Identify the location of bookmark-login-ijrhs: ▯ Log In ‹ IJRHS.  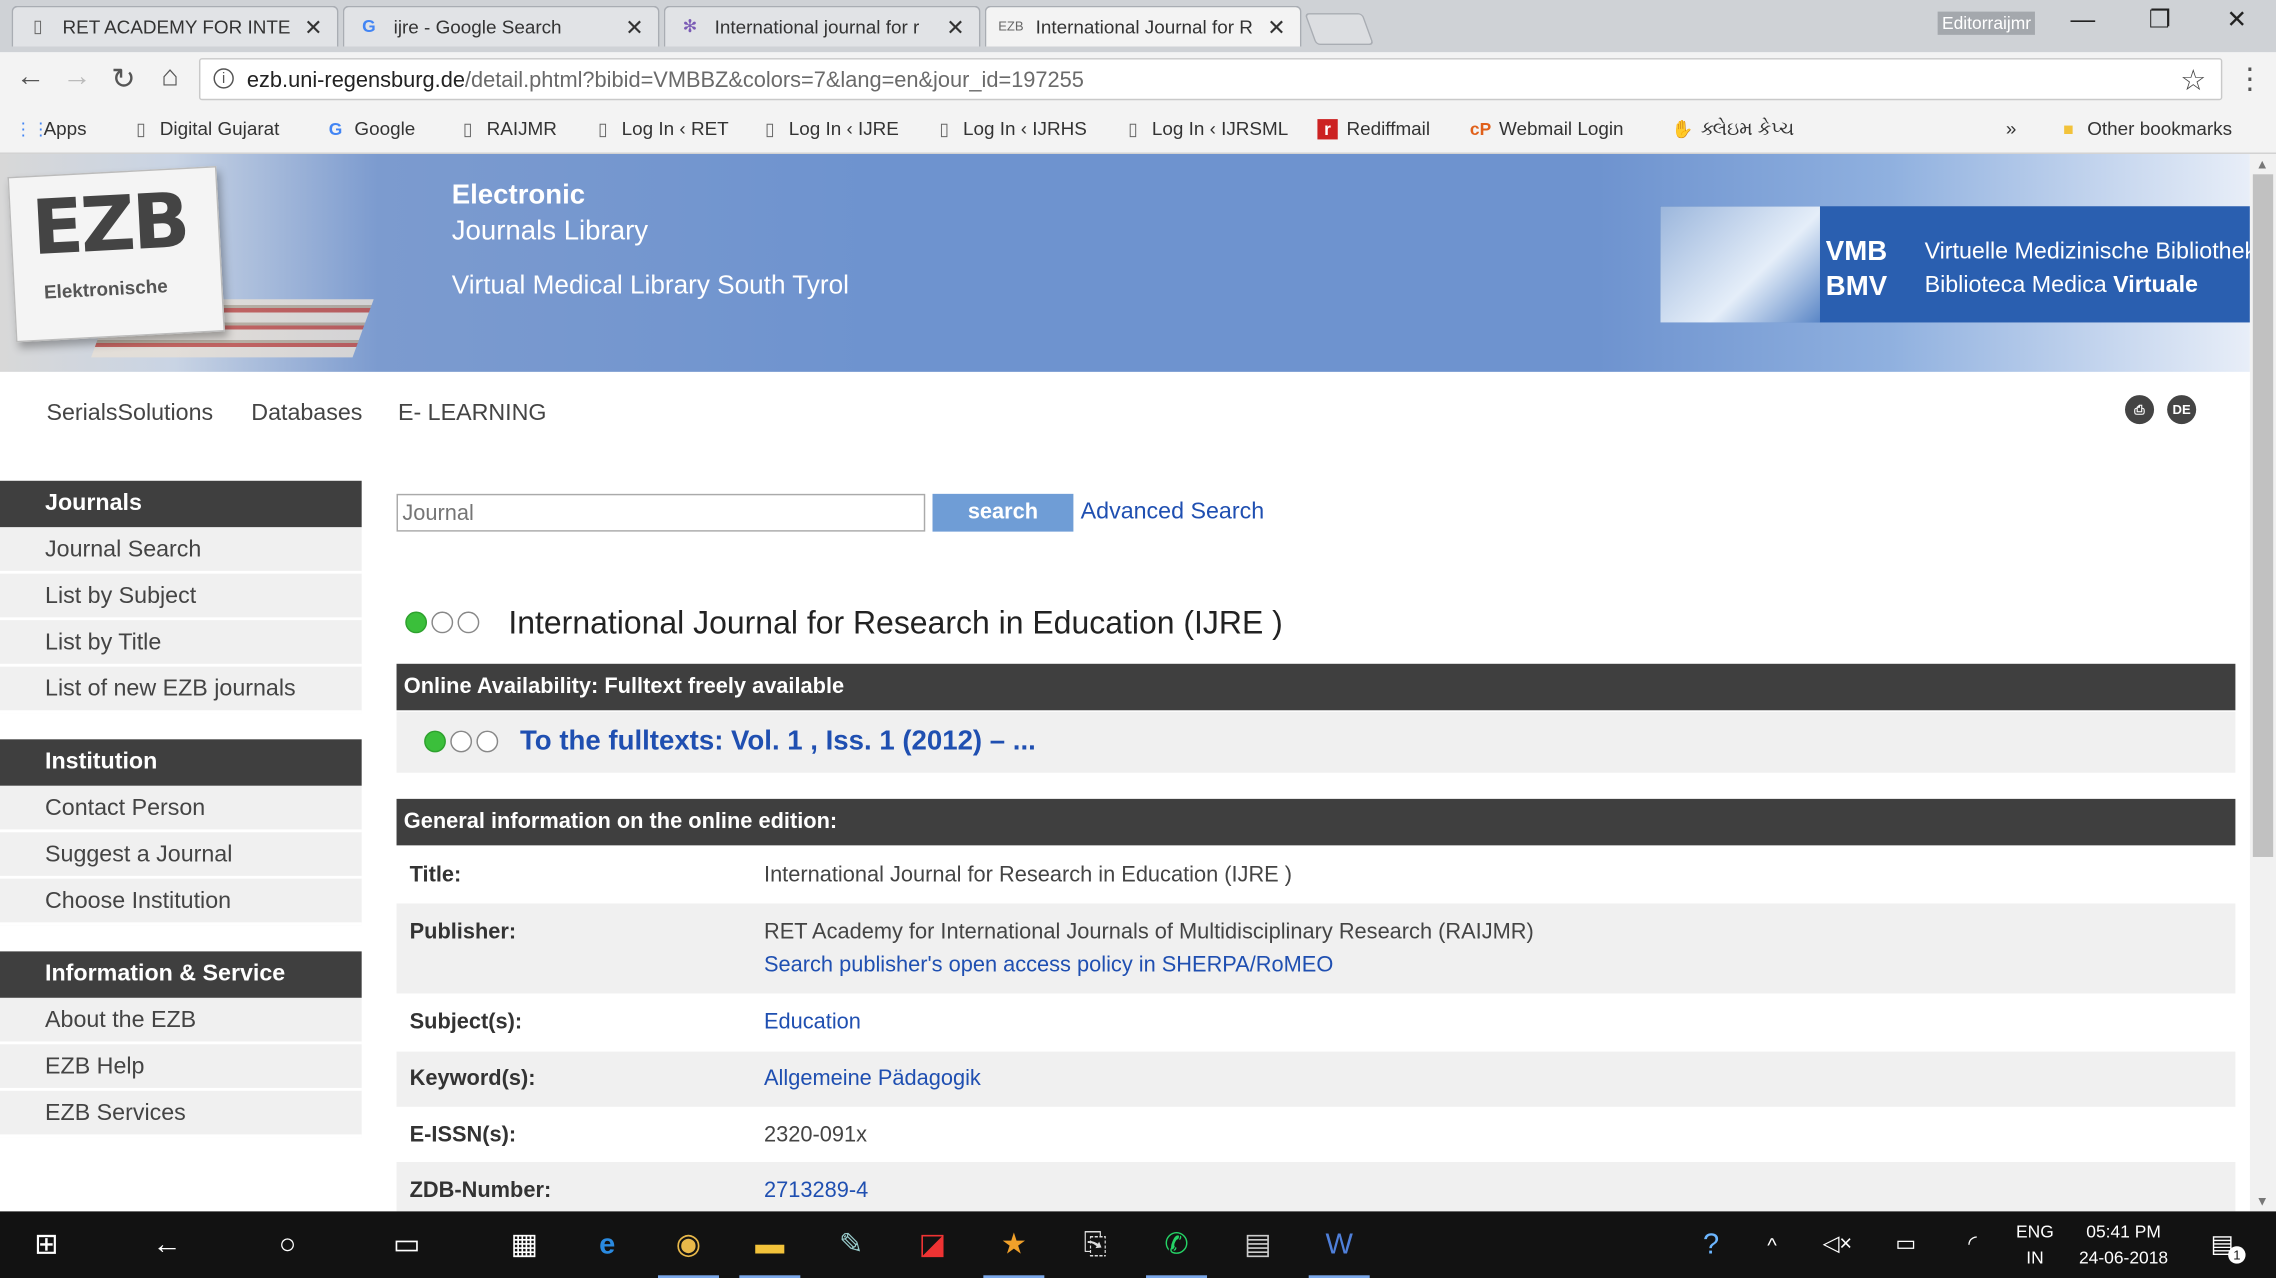
(1010, 129).